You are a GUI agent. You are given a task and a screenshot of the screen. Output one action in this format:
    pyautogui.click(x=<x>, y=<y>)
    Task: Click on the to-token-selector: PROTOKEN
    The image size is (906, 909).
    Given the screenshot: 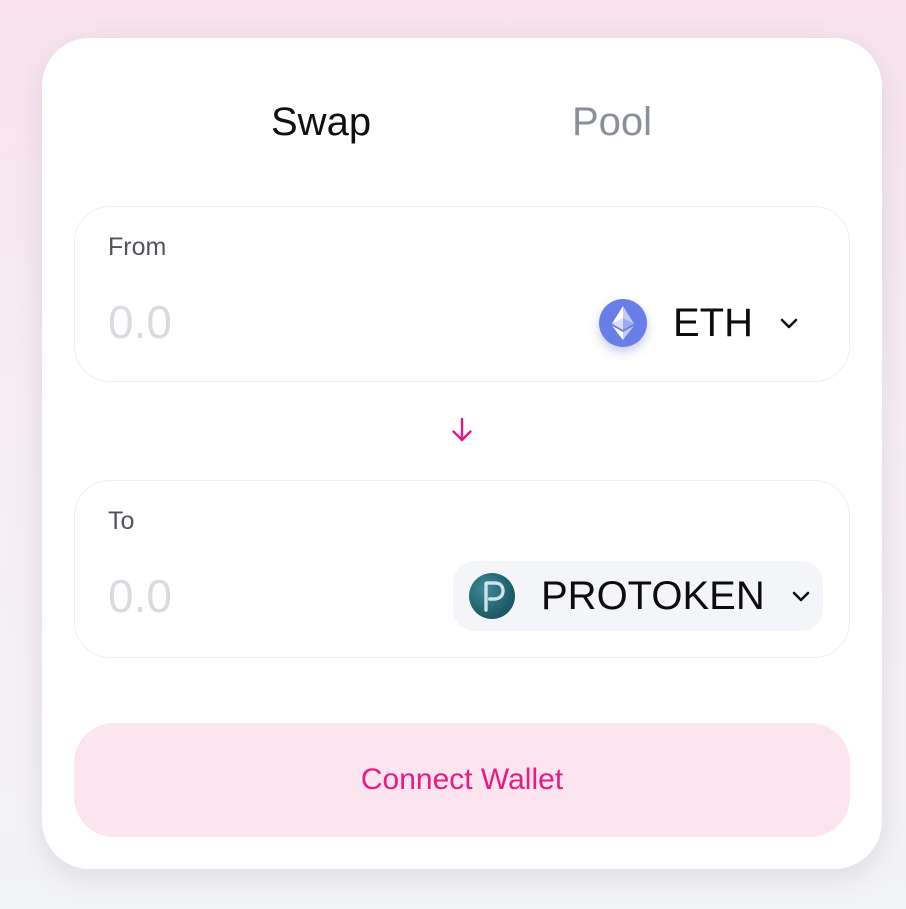 What is the action you would take?
    pyautogui.click(x=638, y=596)
    